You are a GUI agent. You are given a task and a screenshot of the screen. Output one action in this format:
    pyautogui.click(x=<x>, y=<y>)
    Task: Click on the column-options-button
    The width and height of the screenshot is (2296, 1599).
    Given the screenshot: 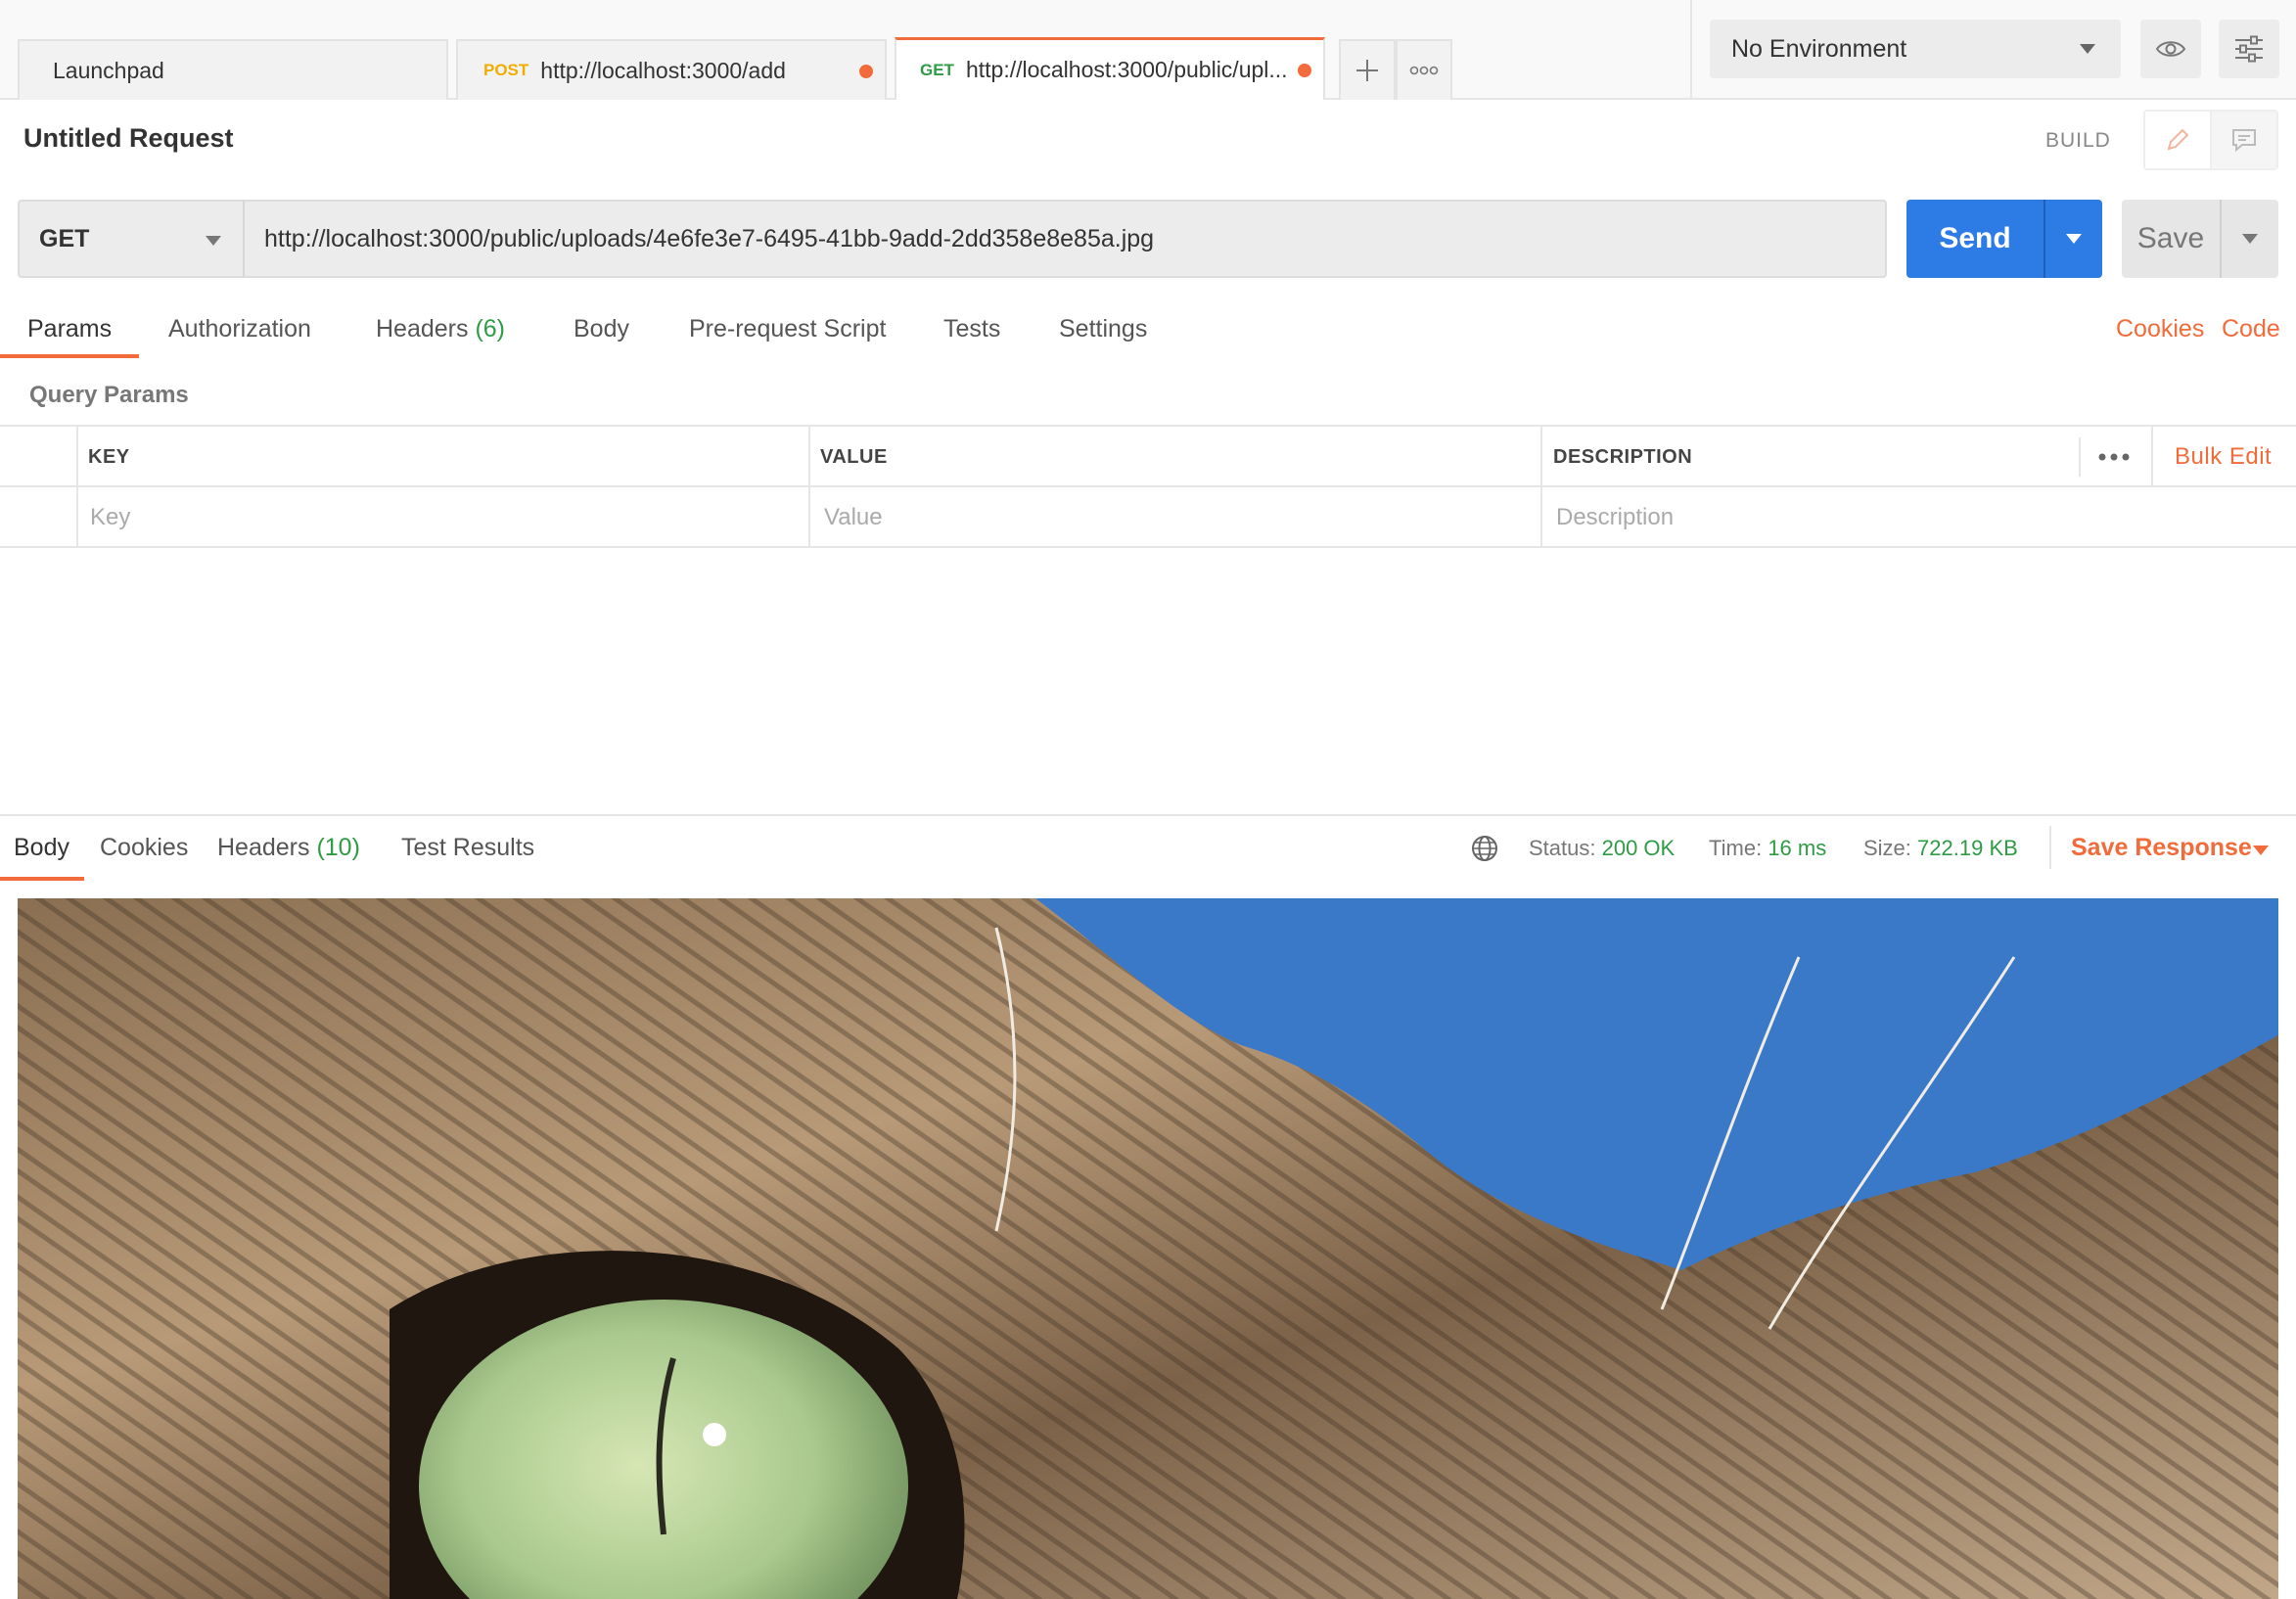 What is the action you would take?
    pyautogui.click(x=2114, y=457)
    